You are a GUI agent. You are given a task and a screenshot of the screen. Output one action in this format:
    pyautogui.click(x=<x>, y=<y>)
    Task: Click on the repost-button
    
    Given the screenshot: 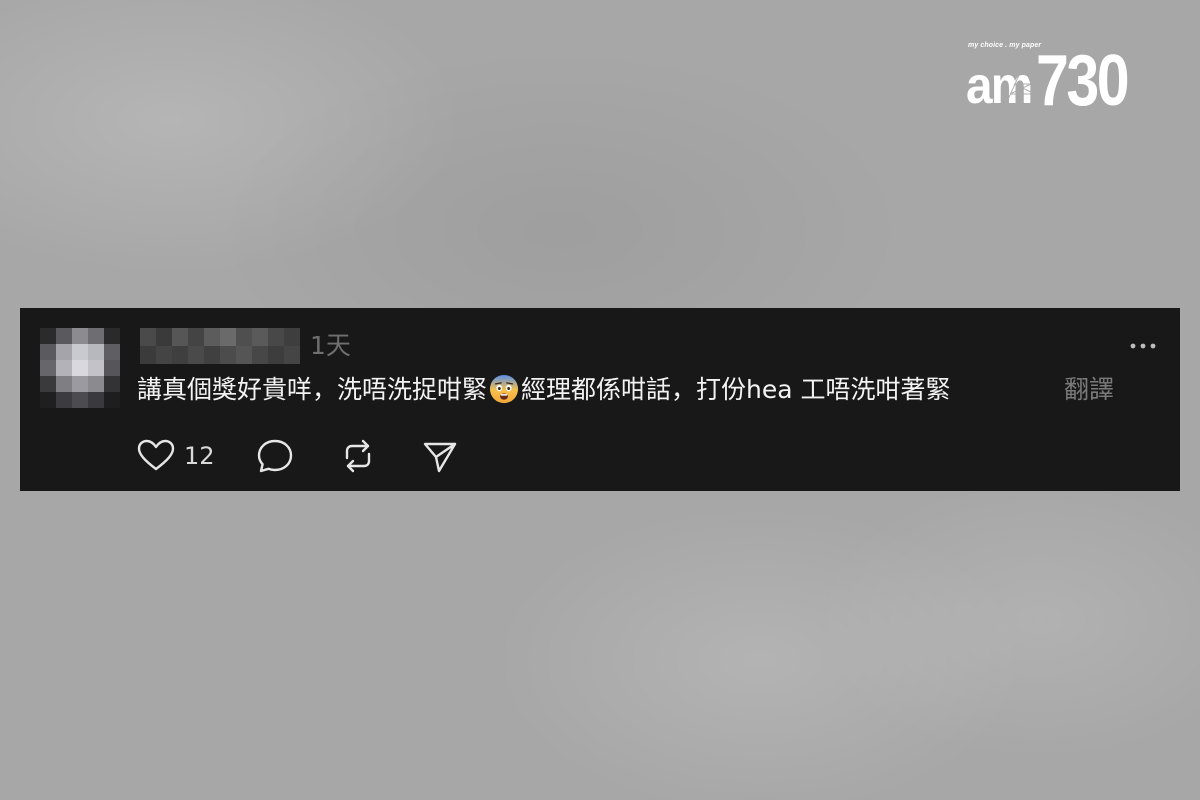 What is the action you would take?
    pyautogui.click(x=358, y=456)
    